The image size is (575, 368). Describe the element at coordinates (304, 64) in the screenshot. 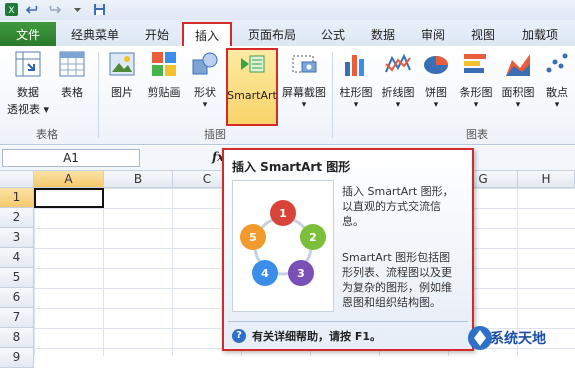

I see `screenshot-icon` at that location.